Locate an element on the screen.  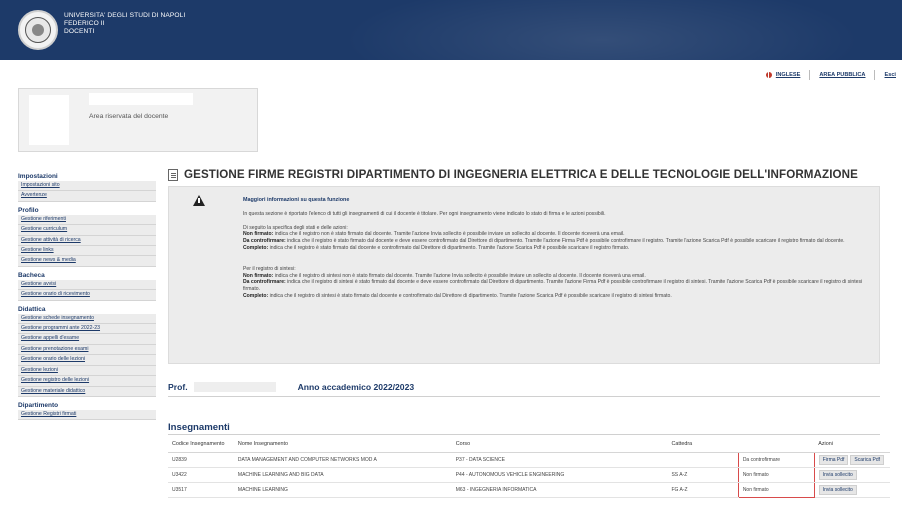
sidebar-item: Gestione orario delle lezioni is located at coordinates (87, 360).